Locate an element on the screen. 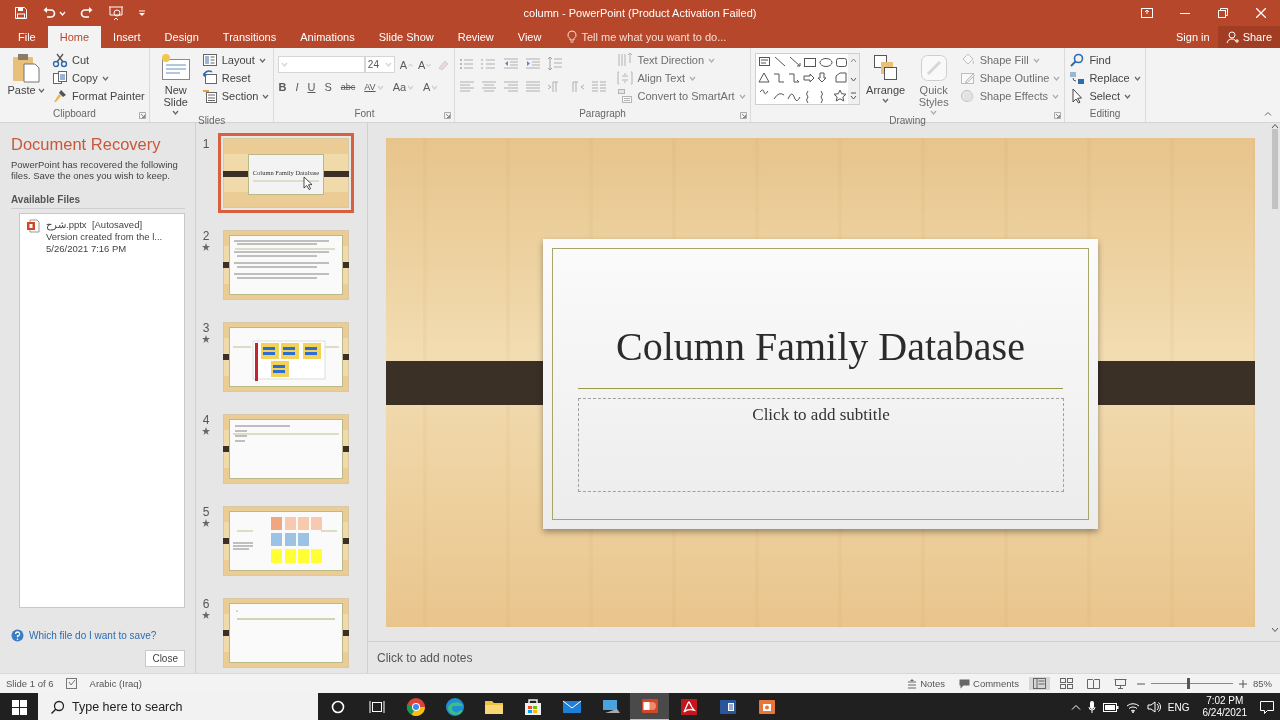 The height and width of the screenshot is (720, 1280). pencil-icon is located at coordinates (967, 78).